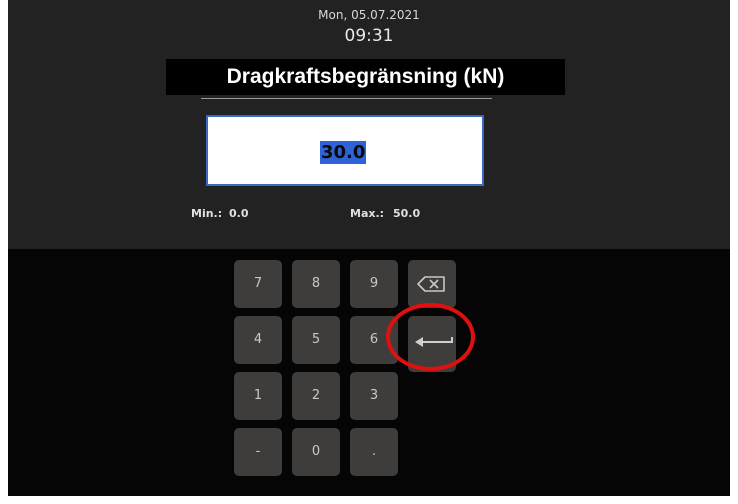  Describe the element at coordinates (374, 452) in the screenshot. I see `key-decimal: .` at that location.